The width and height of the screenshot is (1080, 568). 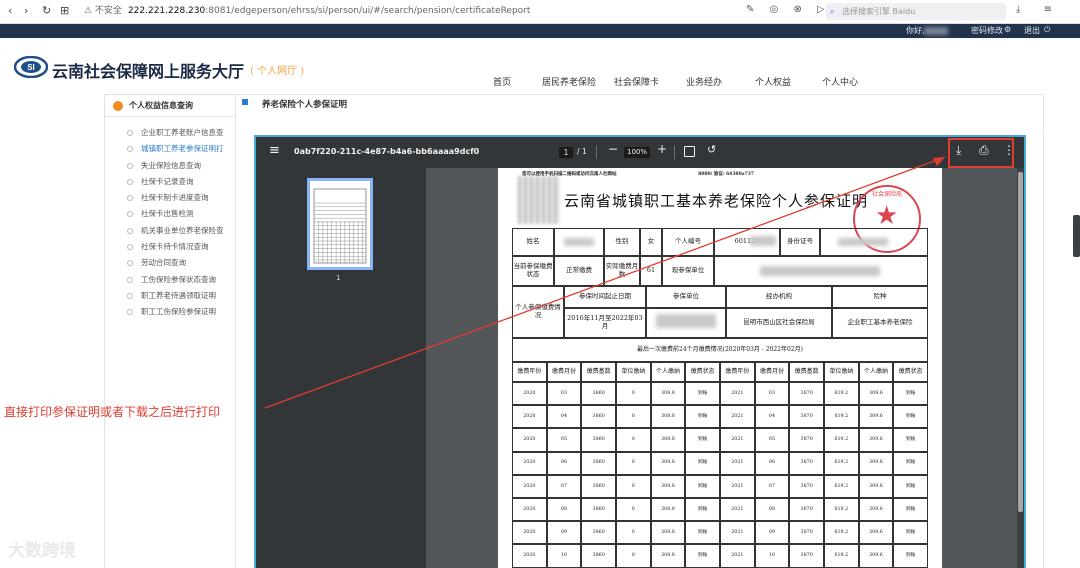 I want to click on sidebar-item: 工伤保险参保状态查询, so click(x=170, y=280).